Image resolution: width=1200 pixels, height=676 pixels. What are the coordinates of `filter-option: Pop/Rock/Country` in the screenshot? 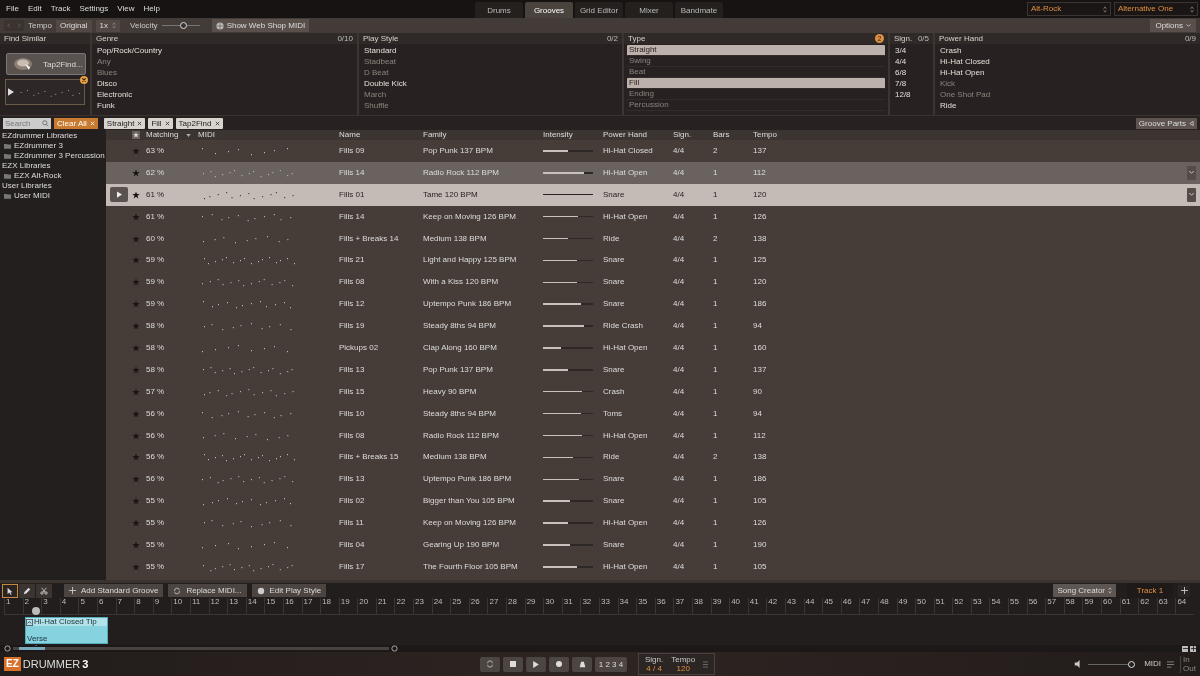 It's located at (224, 50).